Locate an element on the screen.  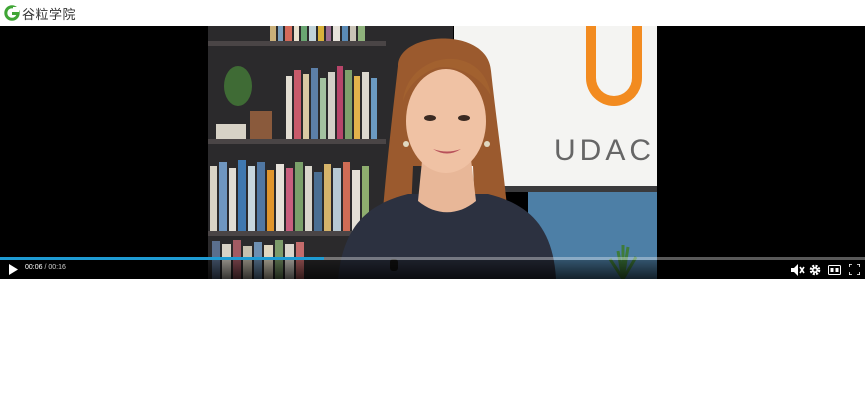
site-logo: 谷粒学院 is located at coordinates (40, 13).